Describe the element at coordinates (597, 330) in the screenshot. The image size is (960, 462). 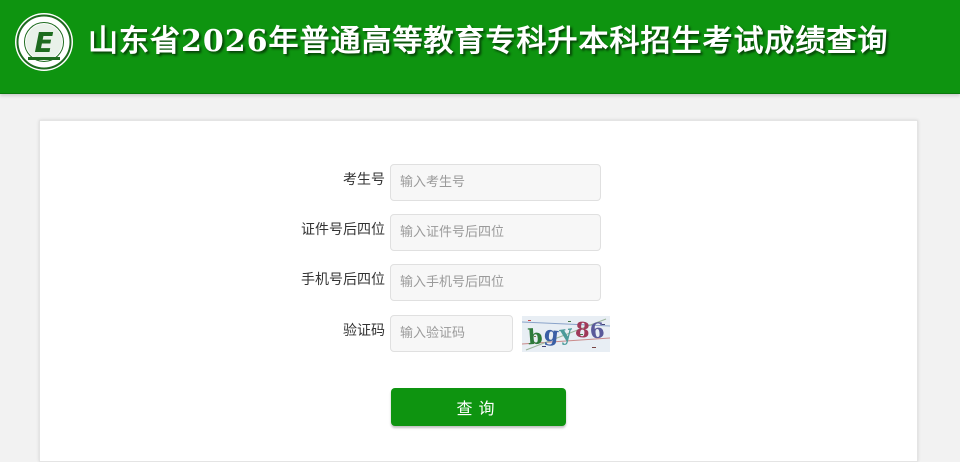
I see `captcha-char-5: 6` at that location.